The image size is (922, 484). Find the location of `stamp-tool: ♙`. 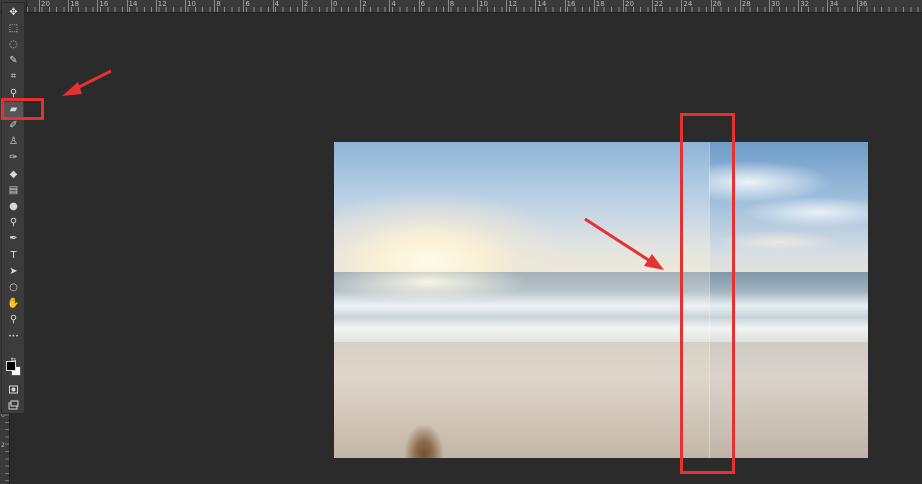

stamp-tool: ♙ is located at coordinates (13, 142).